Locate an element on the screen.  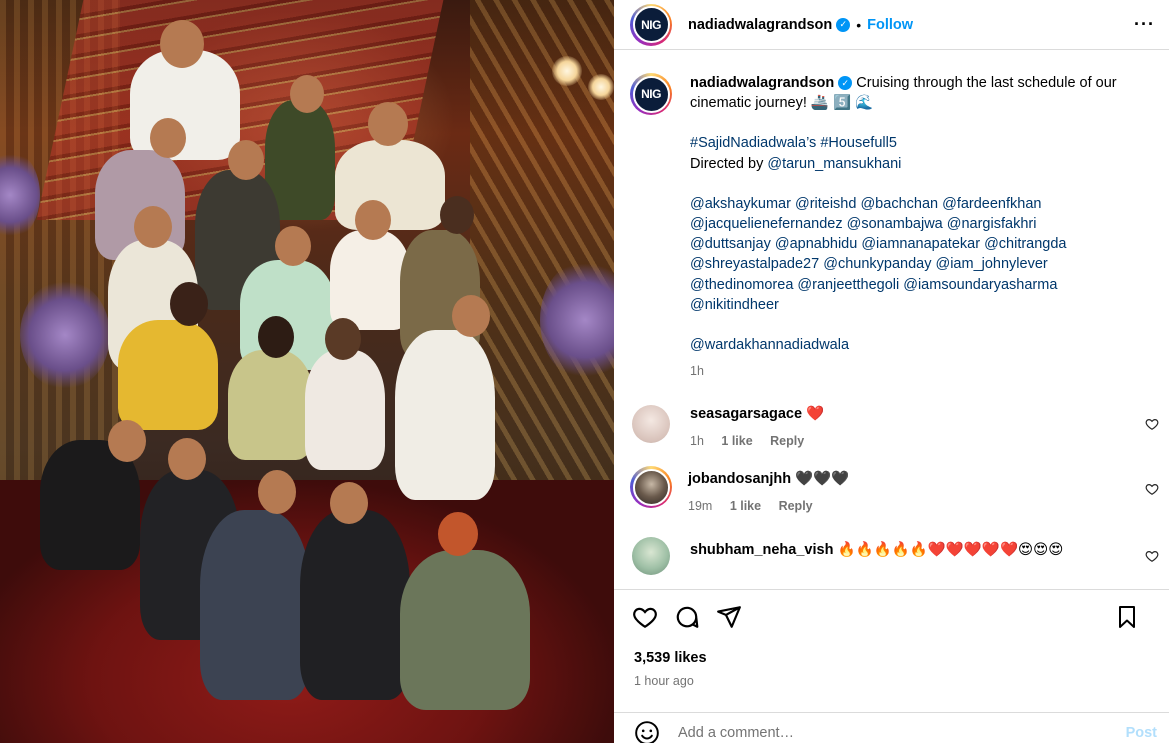
emoji-icon is located at coordinates (647, 731).